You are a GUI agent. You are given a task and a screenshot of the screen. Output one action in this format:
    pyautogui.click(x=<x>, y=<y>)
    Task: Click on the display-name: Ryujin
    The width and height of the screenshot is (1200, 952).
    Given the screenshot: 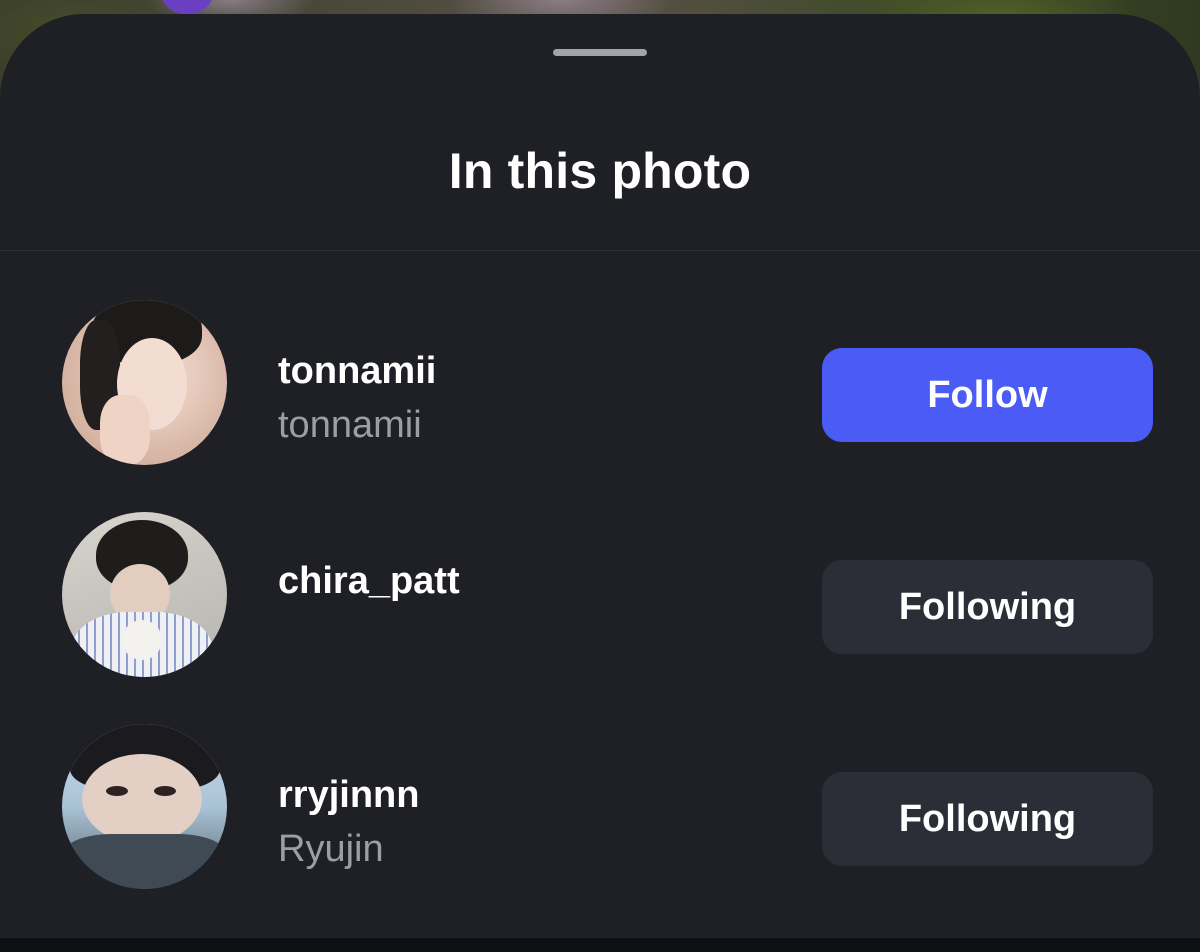 What is the action you would take?
    pyautogui.click(x=331, y=849)
    